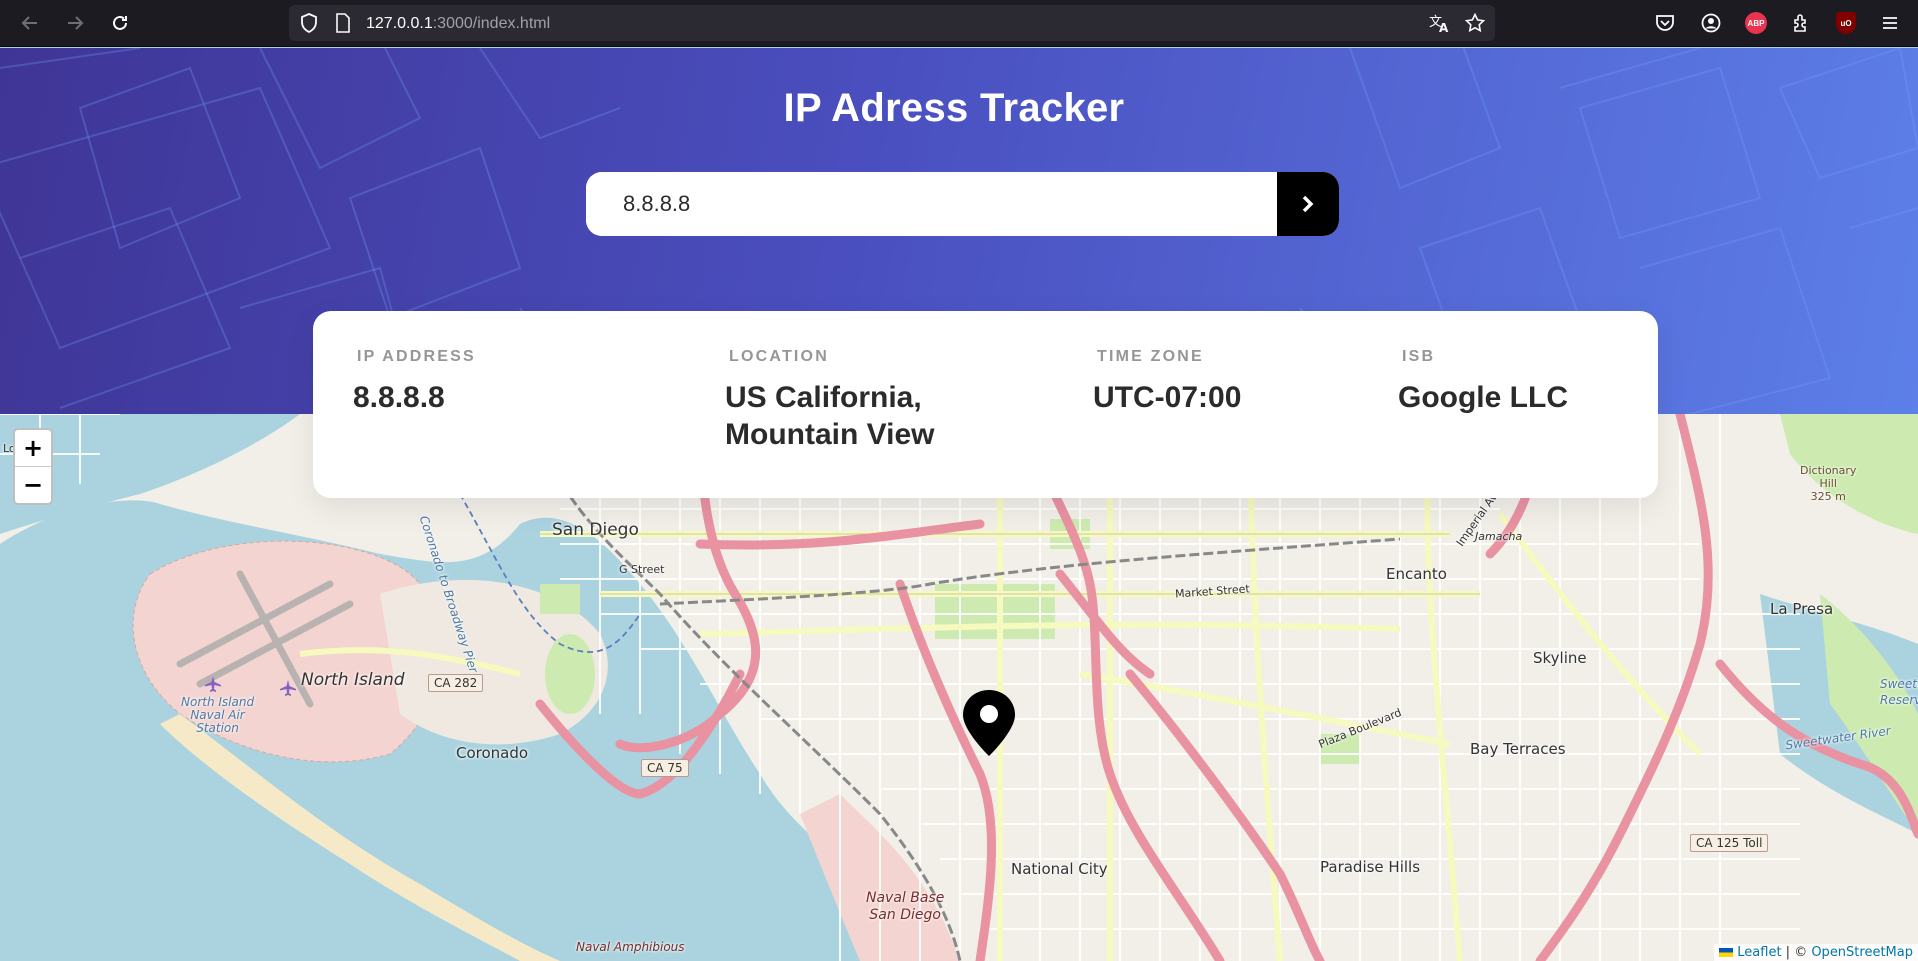 The height and width of the screenshot is (961, 1918). I want to click on timezone-value: UTC-07:00, so click(1167, 397).